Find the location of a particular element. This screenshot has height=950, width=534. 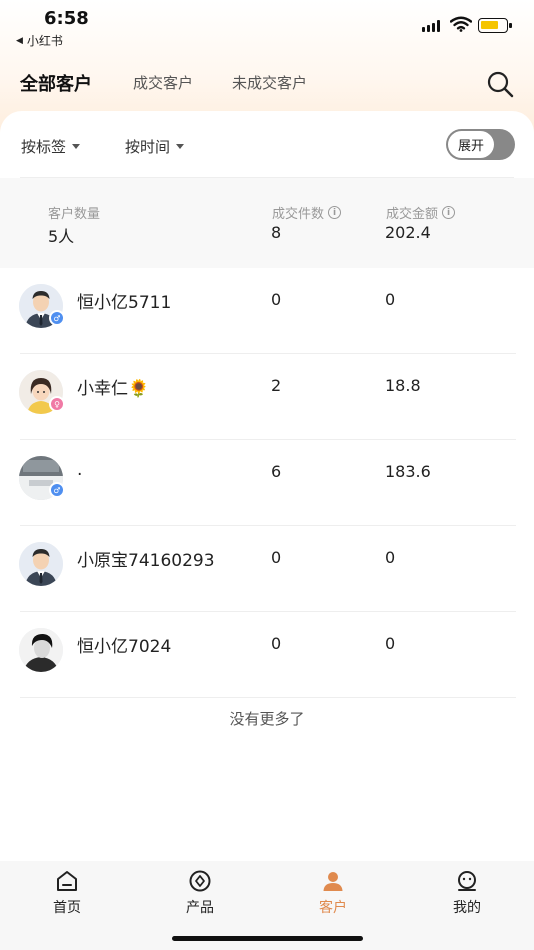

expand-toggle: 展开 is located at coordinates (480, 144).